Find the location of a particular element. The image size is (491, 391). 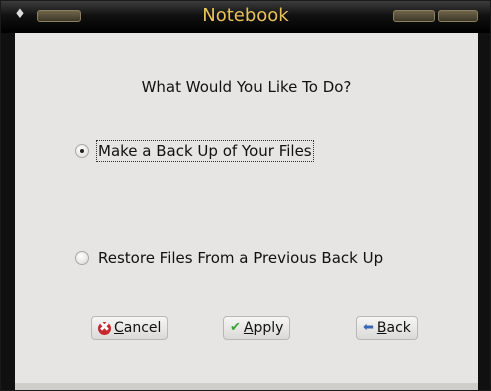

restore-option-label: Restore Files From a Previous Back Up is located at coordinates (240, 258).